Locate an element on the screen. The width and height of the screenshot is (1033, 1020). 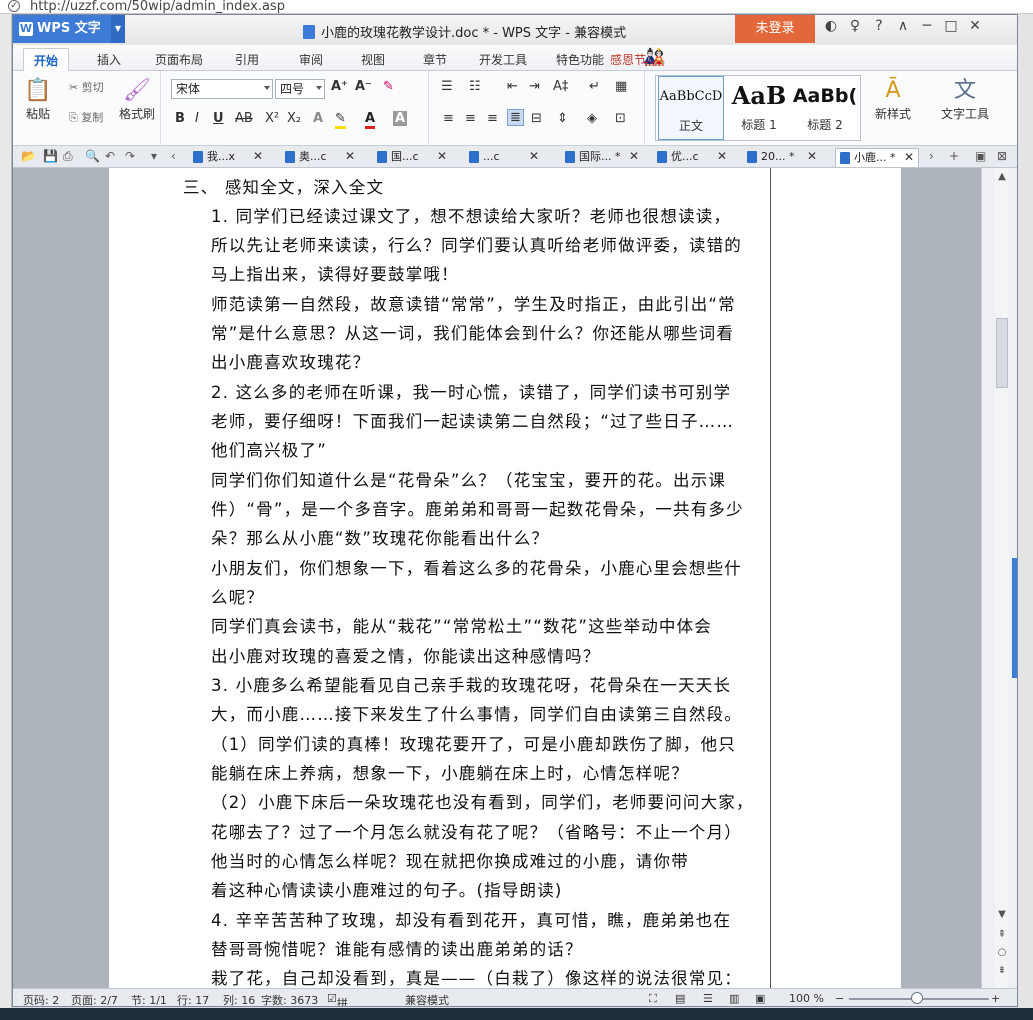
user-icon: ♀ is located at coordinates (855, 26).